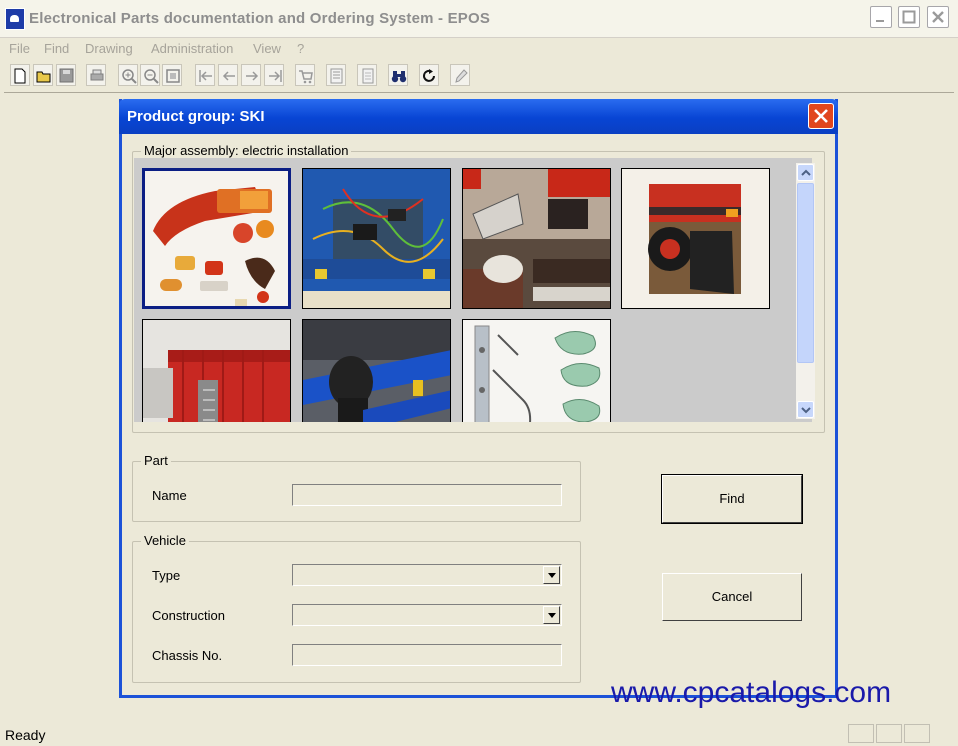  I want to click on app-logo-icon, so click(15, 19).